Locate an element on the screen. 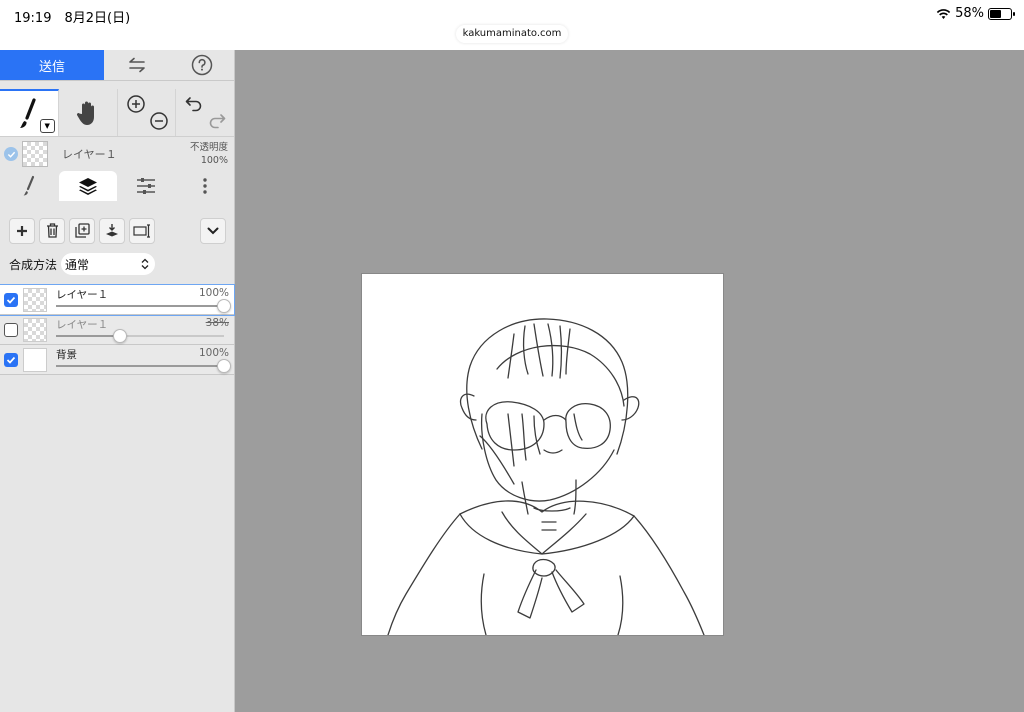 The image size is (1024, 712). more-vertical-icon is located at coordinates (205, 186).